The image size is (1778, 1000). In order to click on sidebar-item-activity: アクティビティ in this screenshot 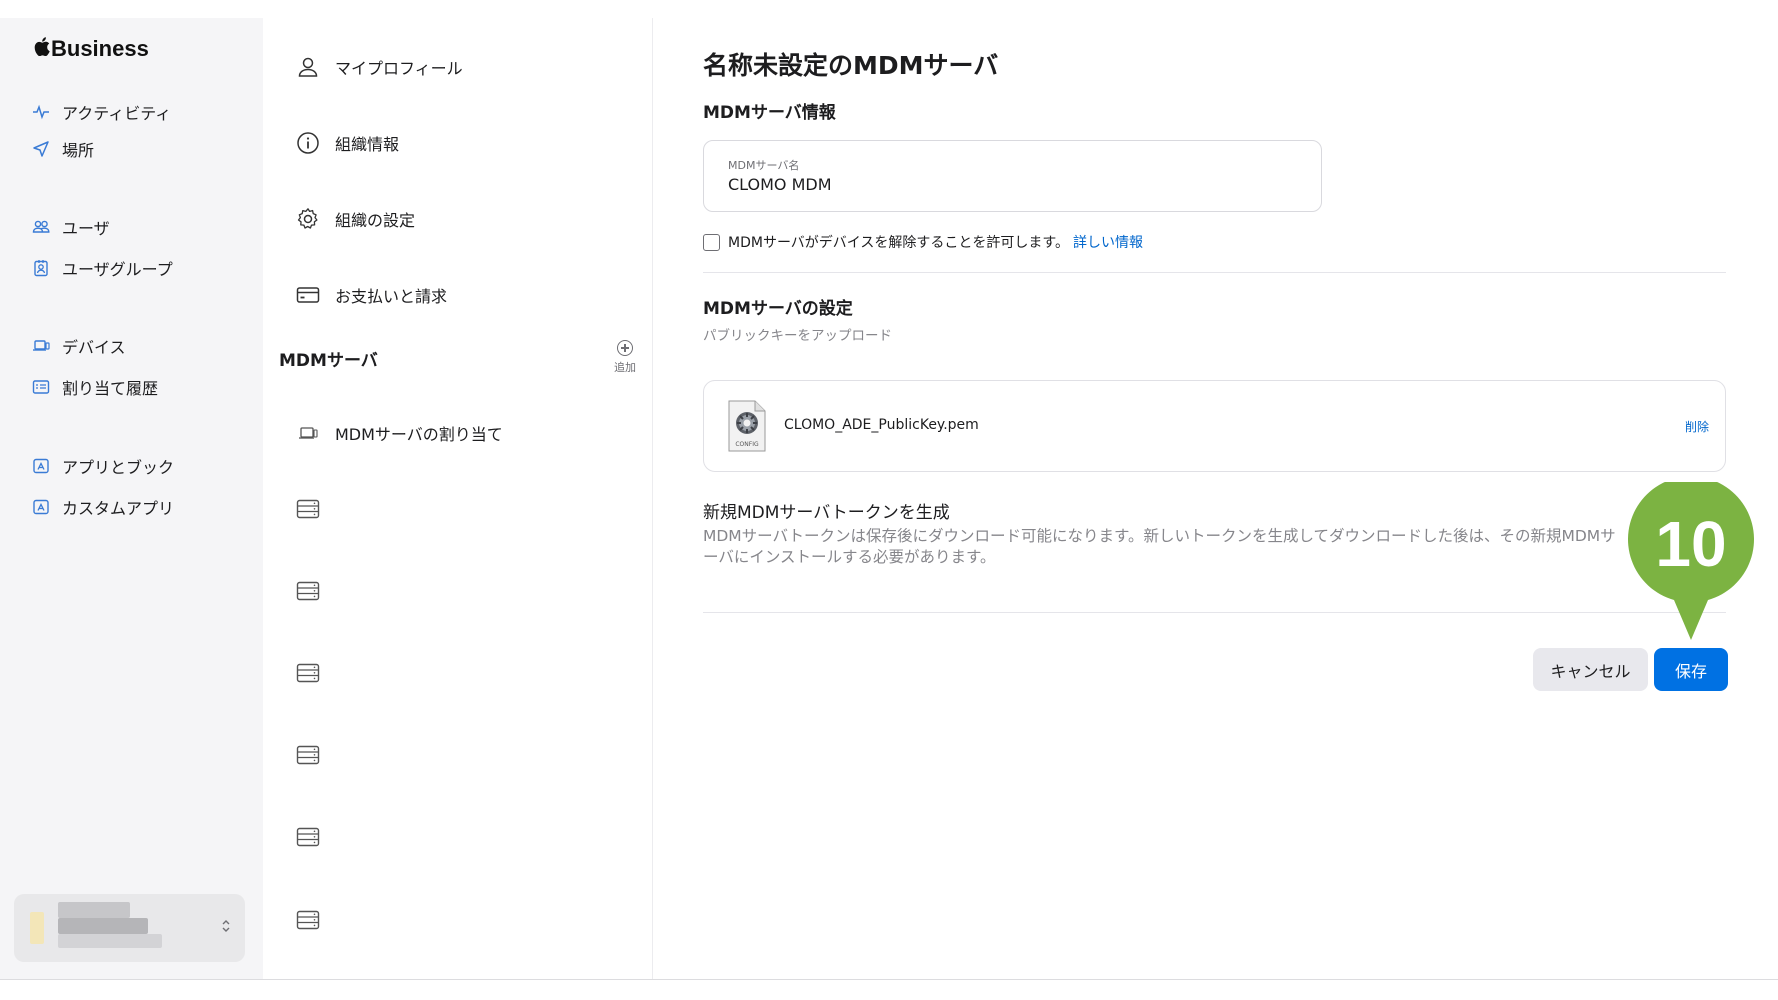, I will do `click(101, 112)`.